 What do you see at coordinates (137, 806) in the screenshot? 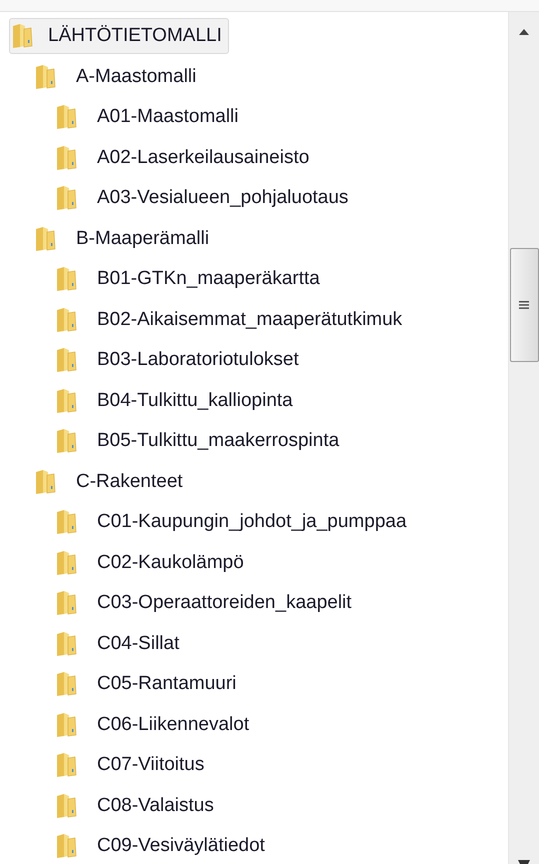
I see `tree-item: C08-Valaistus` at bounding box center [137, 806].